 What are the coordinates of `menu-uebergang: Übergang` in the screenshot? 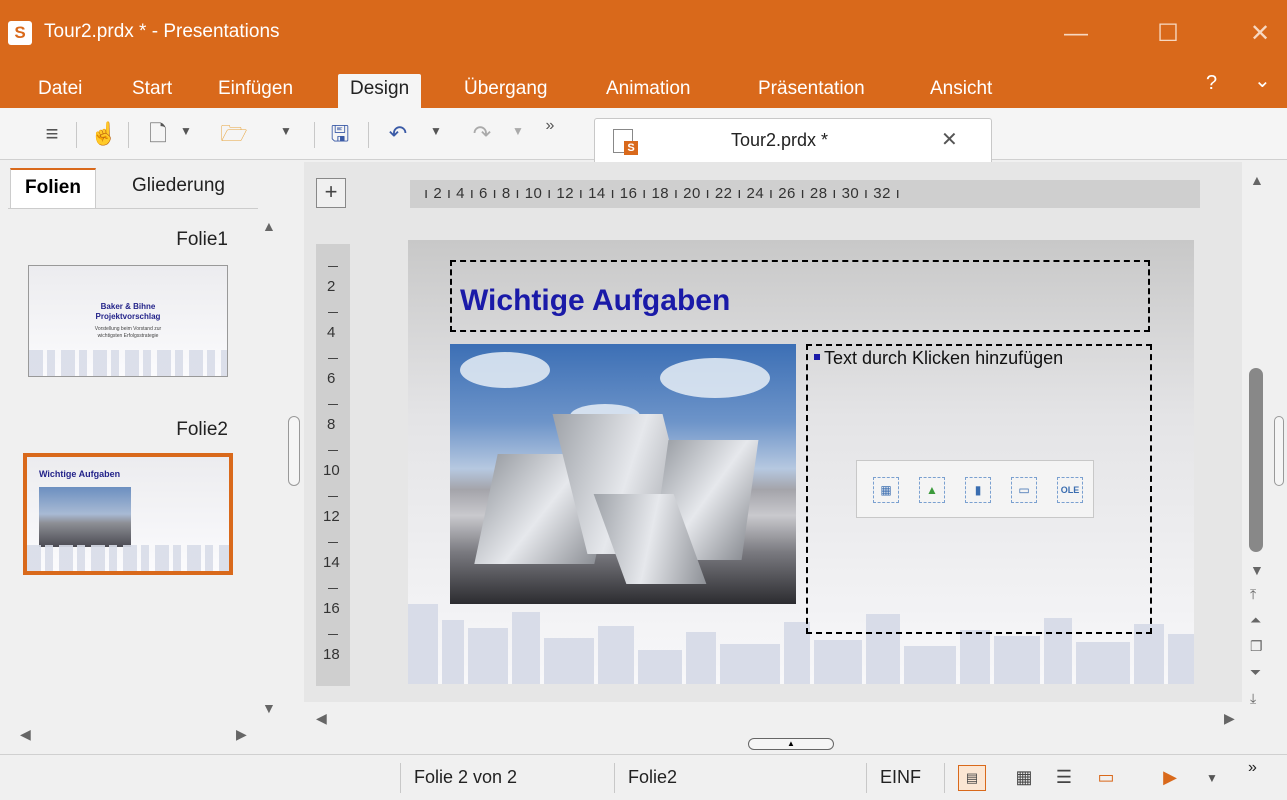 It's located at (505, 91).